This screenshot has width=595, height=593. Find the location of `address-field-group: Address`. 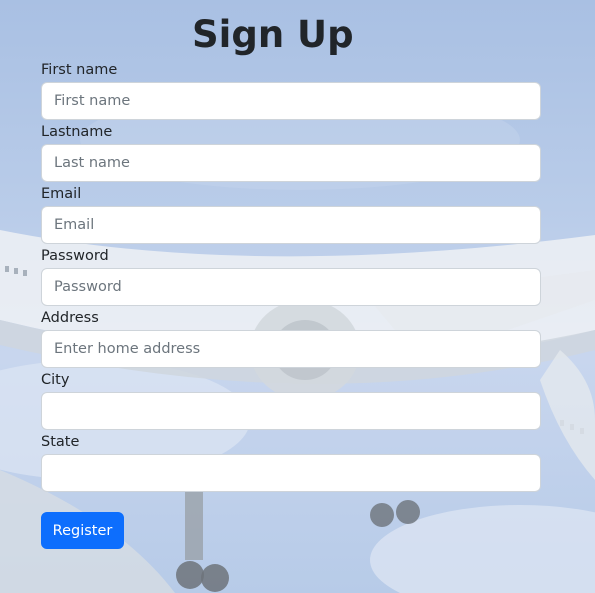

address-field-group: Address is located at coordinates (291, 339).